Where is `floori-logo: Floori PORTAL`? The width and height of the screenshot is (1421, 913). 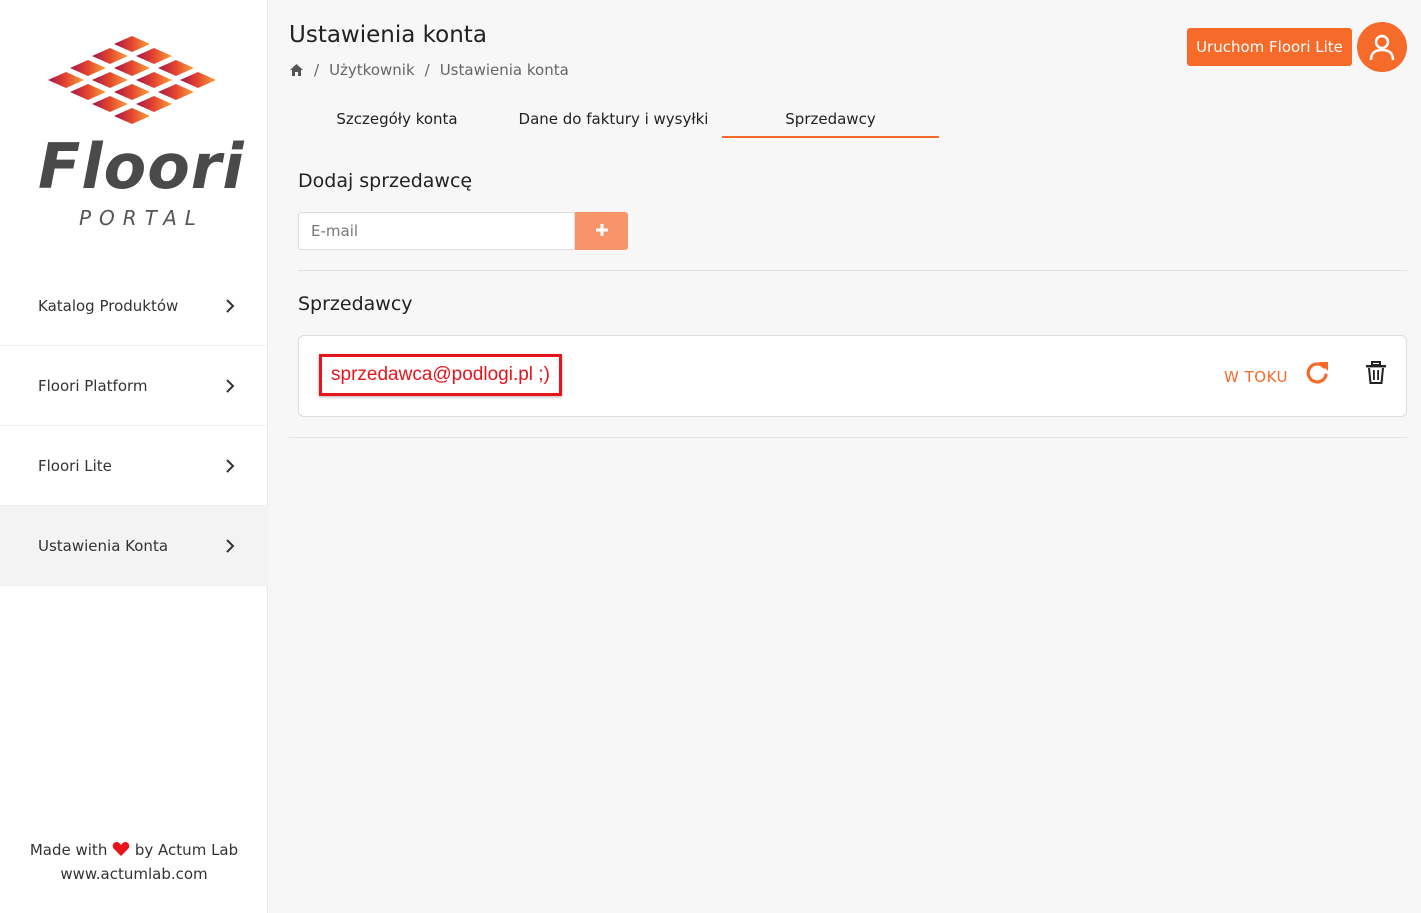
floori-logo: Floori PORTAL is located at coordinates (134, 135).